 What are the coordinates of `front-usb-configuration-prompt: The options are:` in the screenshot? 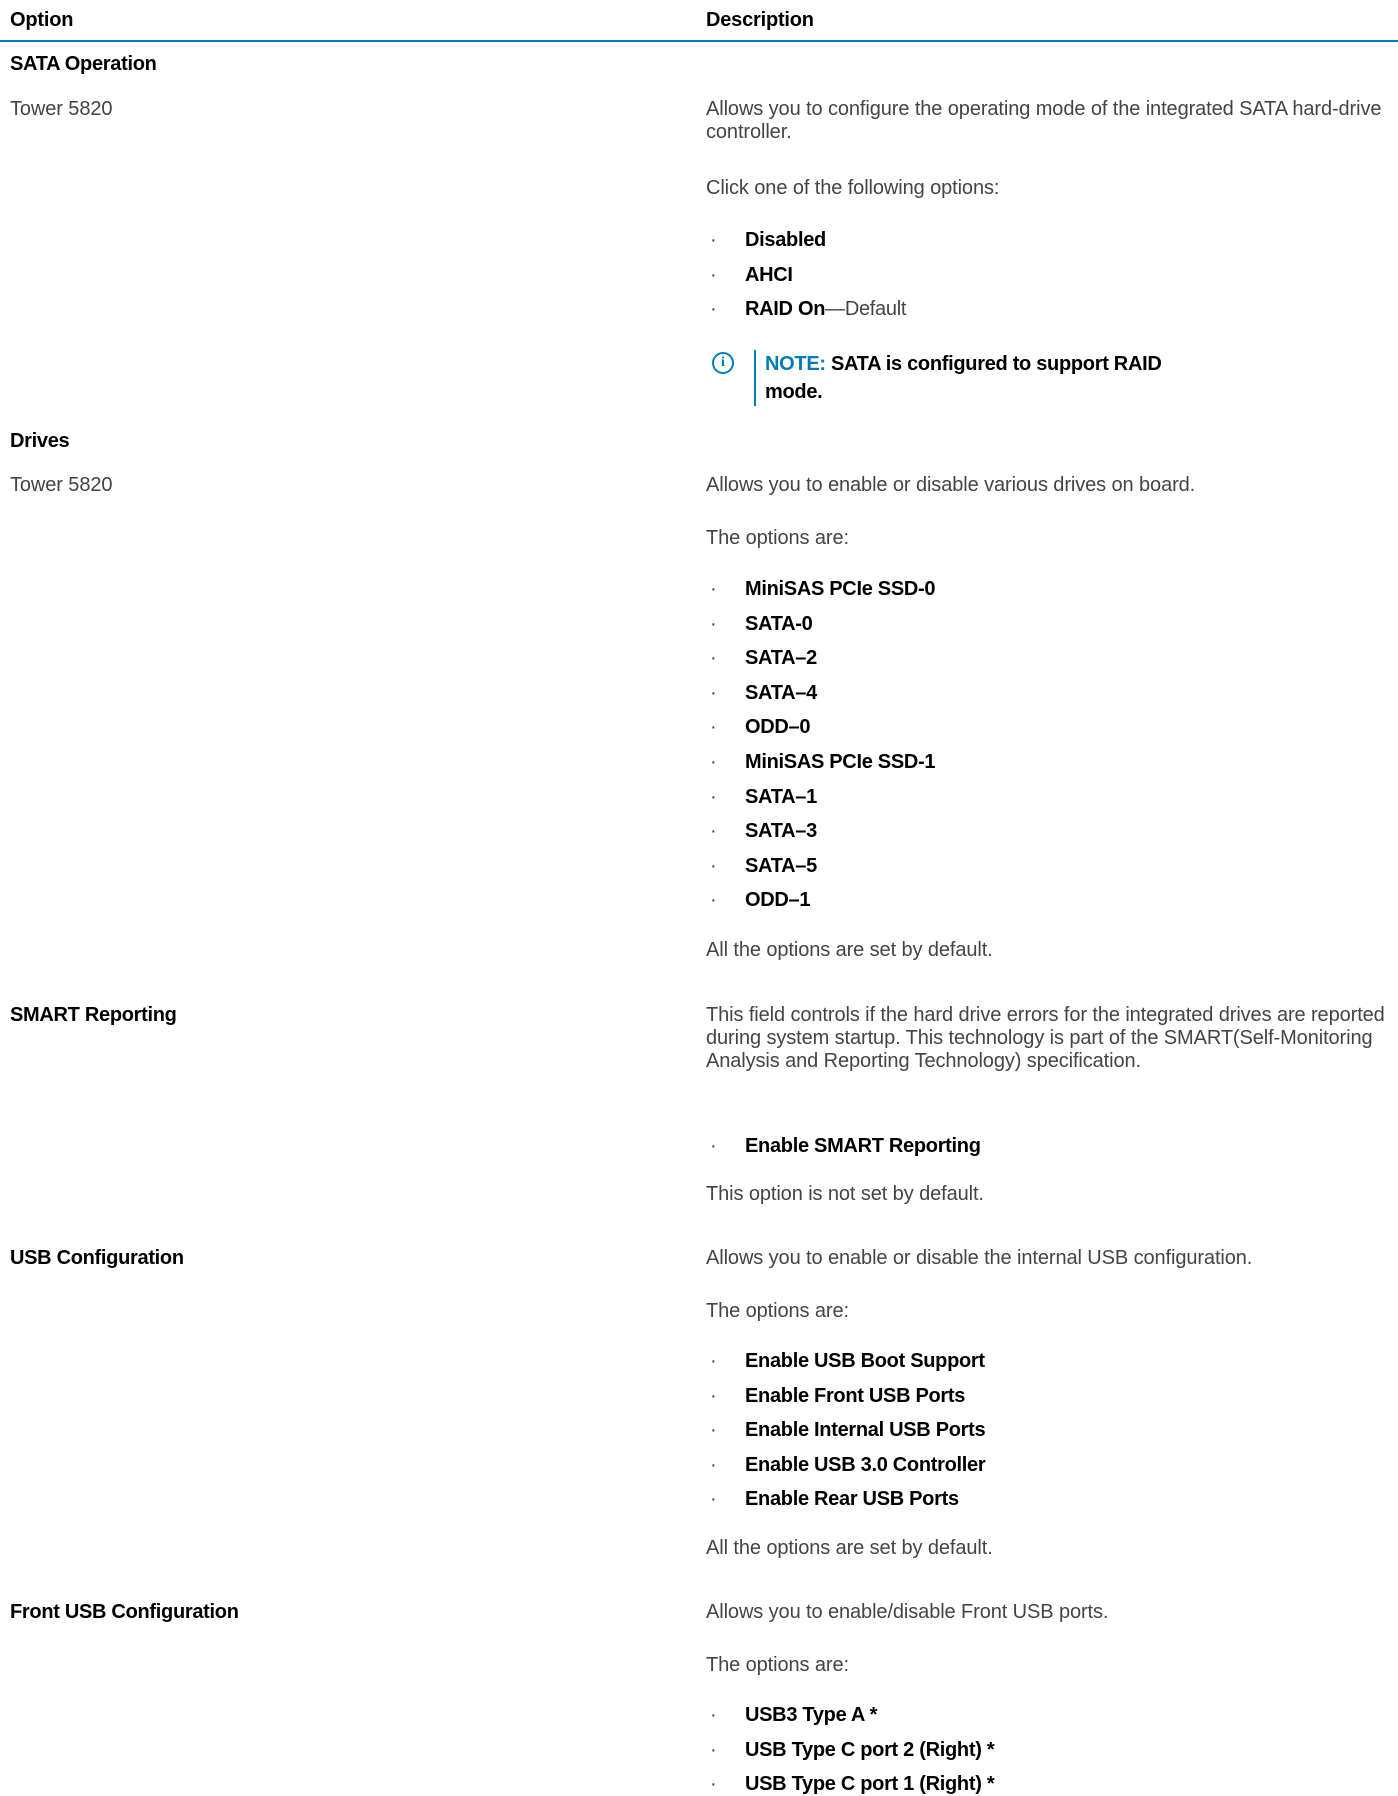 It's located at (777, 1665).